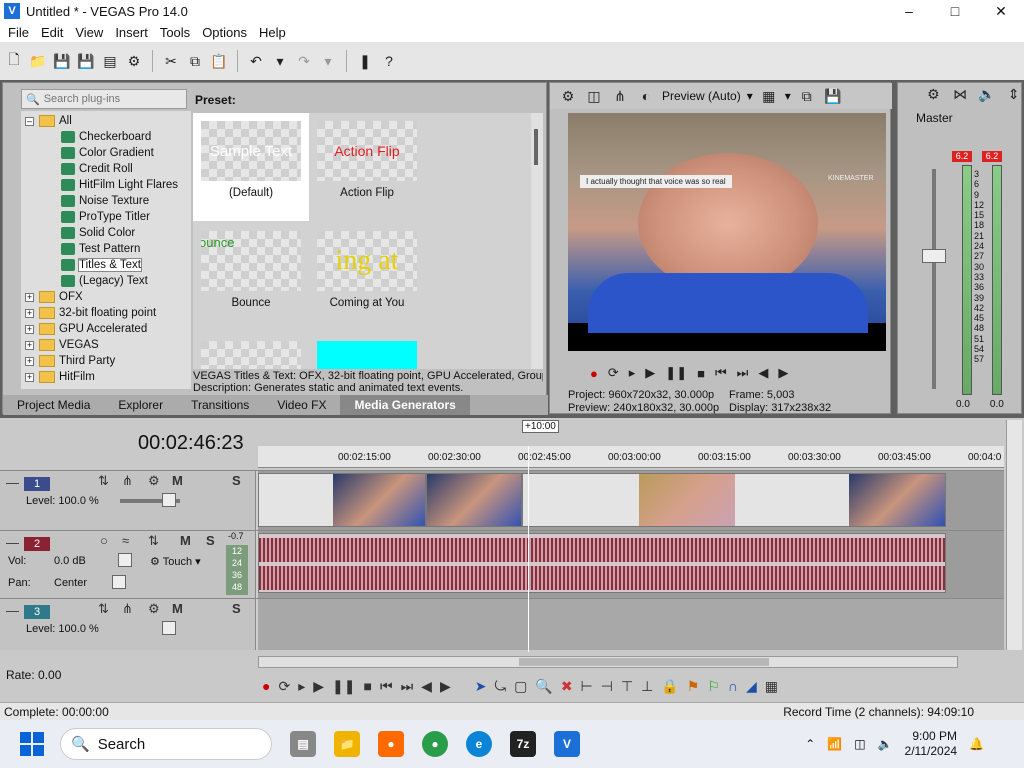 This screenshot has height=768, width=1024. What do you see at coordinates (169, 500) in the screenshot?
I see `level-slider-handle` at bounding box center [169, 500].